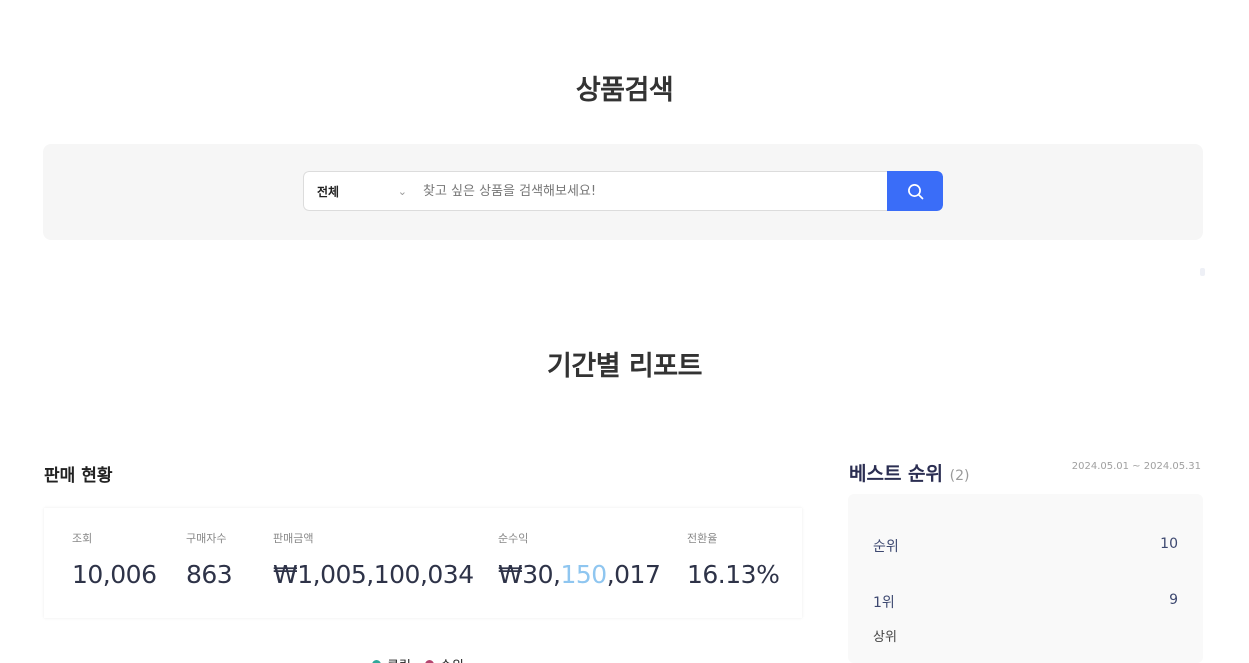 The image size is (1249, 663). Describe the element at coordinates (1169, 544) in the screenshot. I see `rank-row-value: 10` at that location.